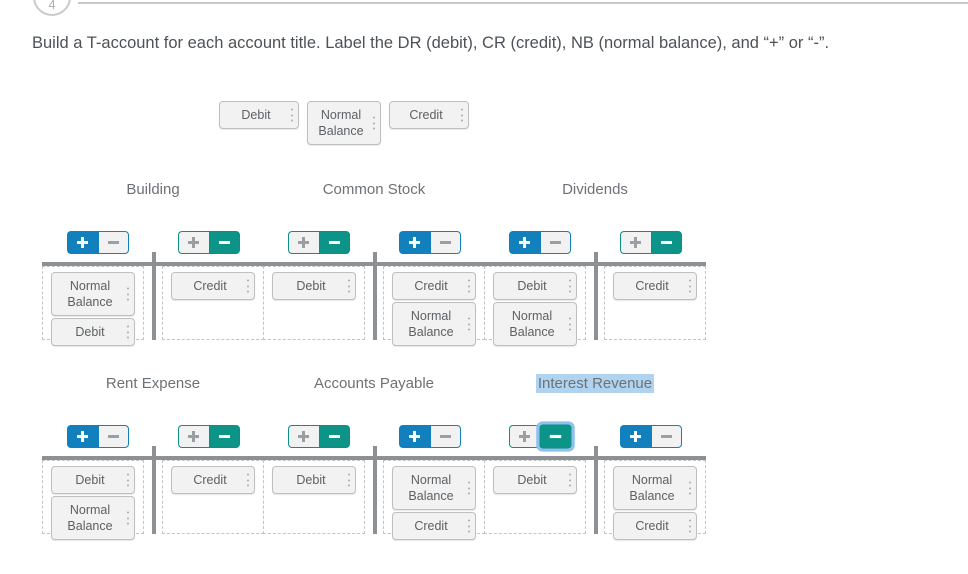 The width and height of the screenshot is (968, 574). I want to click on question-number-badge: 4, so click(52, 8).